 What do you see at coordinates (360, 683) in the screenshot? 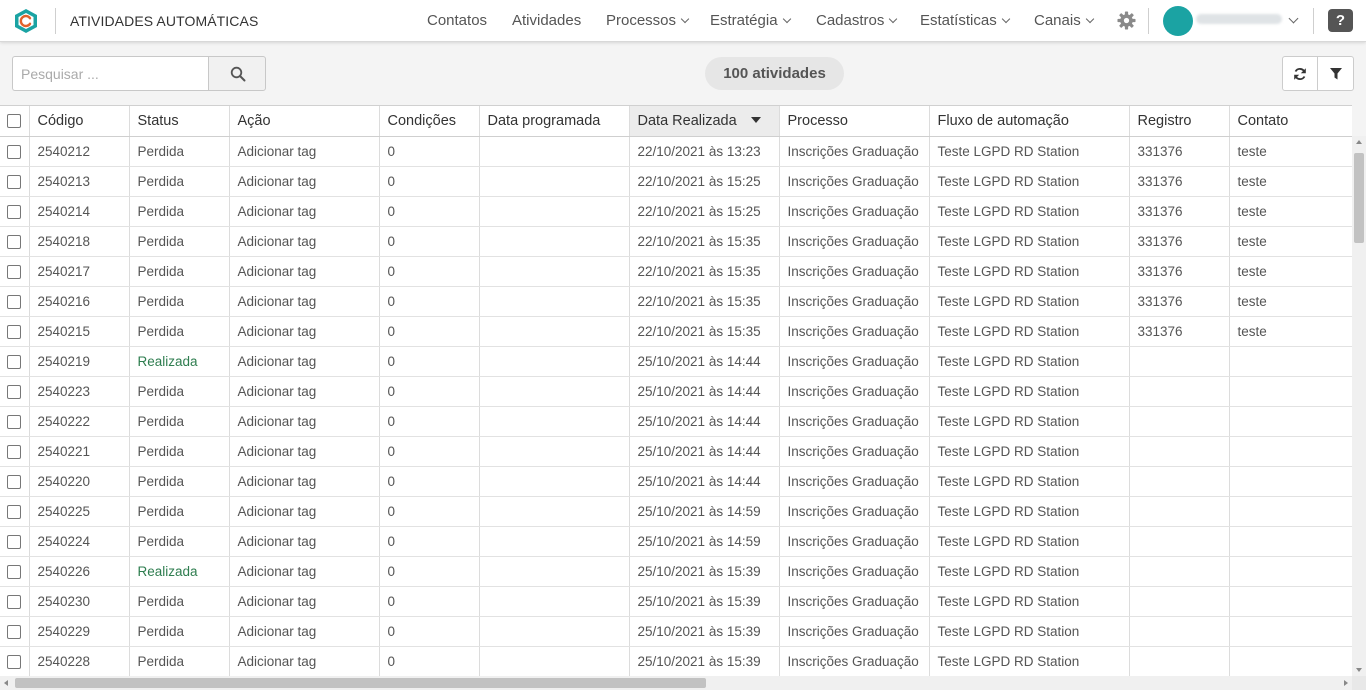
I see `horizontal-scrollbar-thumb` at bounding box center [360, 683].